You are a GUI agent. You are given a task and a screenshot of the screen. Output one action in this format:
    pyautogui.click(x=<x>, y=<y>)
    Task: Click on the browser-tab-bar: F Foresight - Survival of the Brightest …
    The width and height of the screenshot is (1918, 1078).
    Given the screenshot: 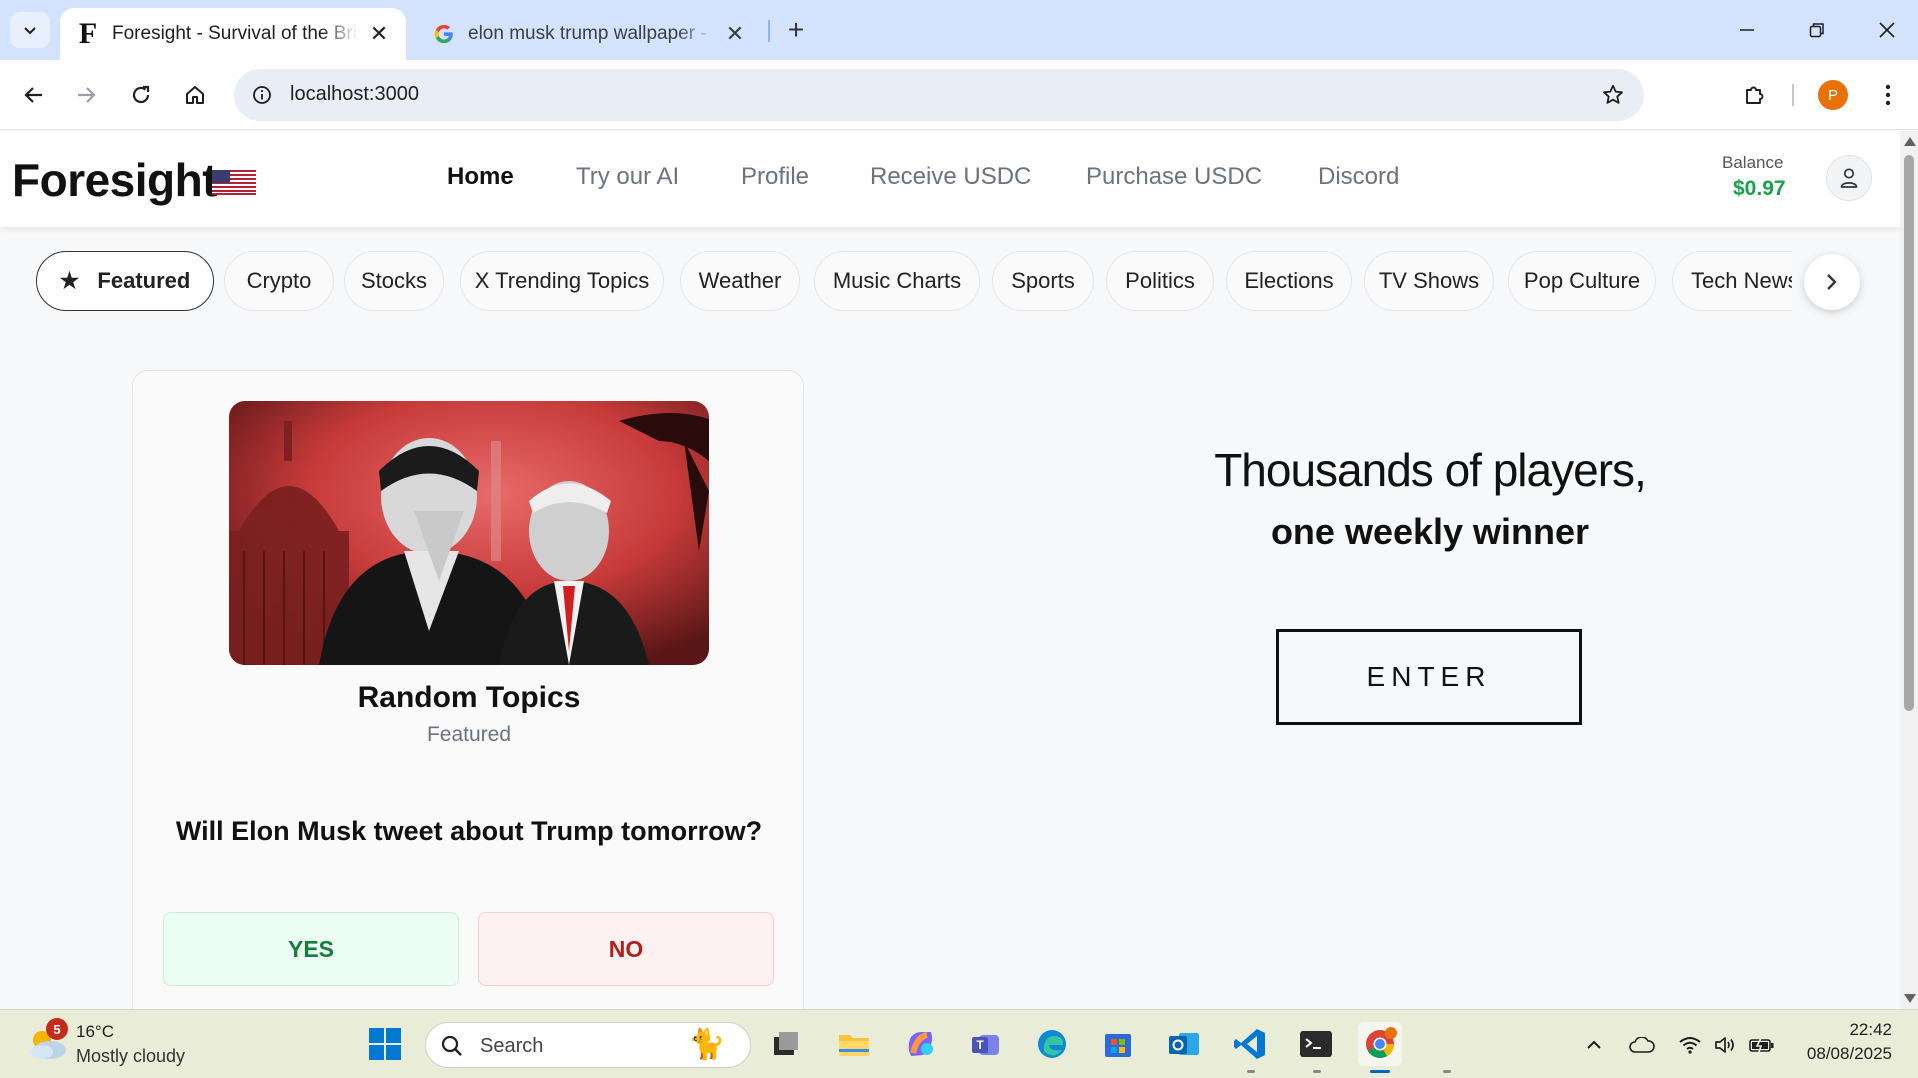 What is the action you would take?
    pyautogui.click(x=959, y=30)
    